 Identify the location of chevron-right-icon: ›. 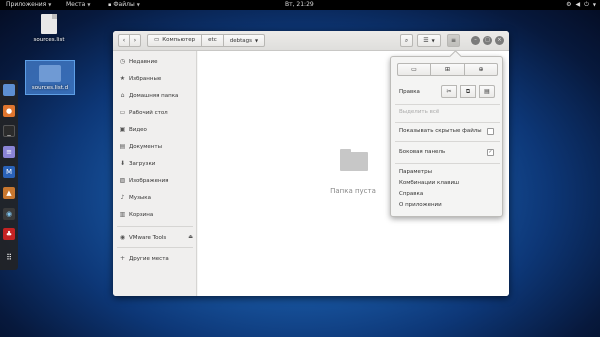
(135, 40).